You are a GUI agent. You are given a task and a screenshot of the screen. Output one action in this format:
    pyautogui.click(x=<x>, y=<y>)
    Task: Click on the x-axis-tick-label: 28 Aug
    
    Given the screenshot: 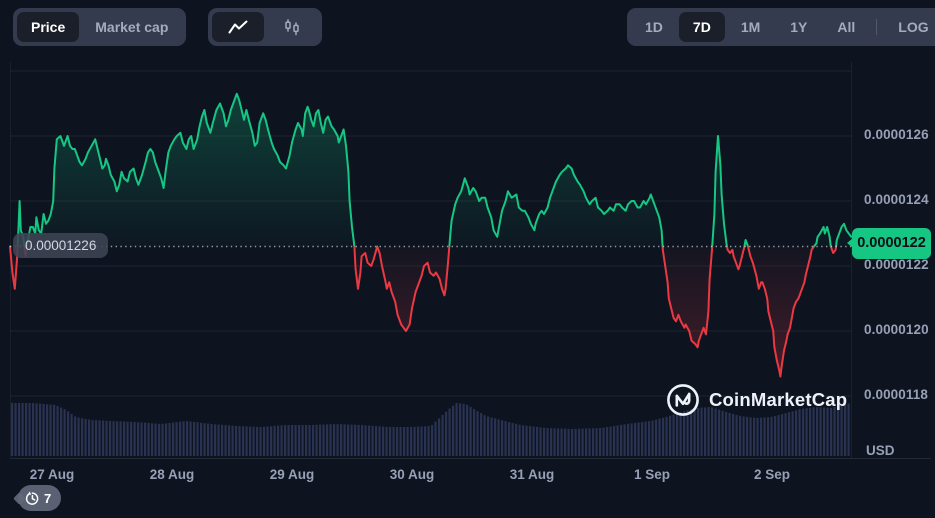 What is the action you would take?
    pyautogui.click(x=172, y=474)
    